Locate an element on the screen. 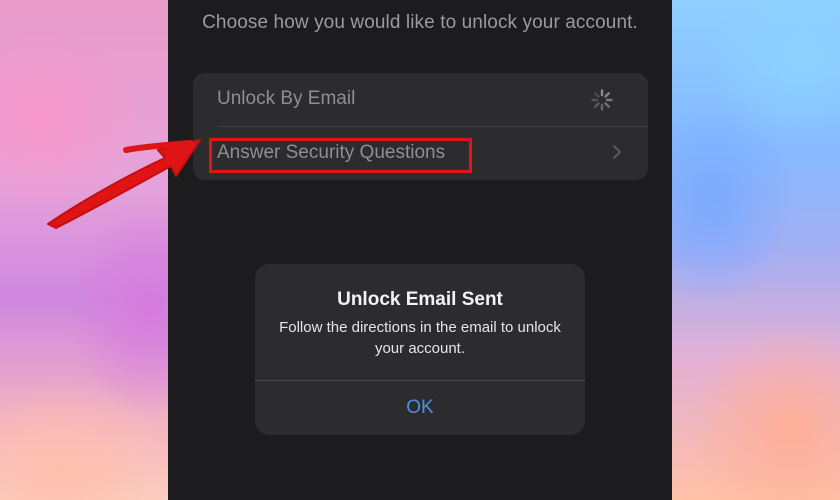 The image size is (840, 500). loading-spinner-icon is located at coordinates (602, 100).